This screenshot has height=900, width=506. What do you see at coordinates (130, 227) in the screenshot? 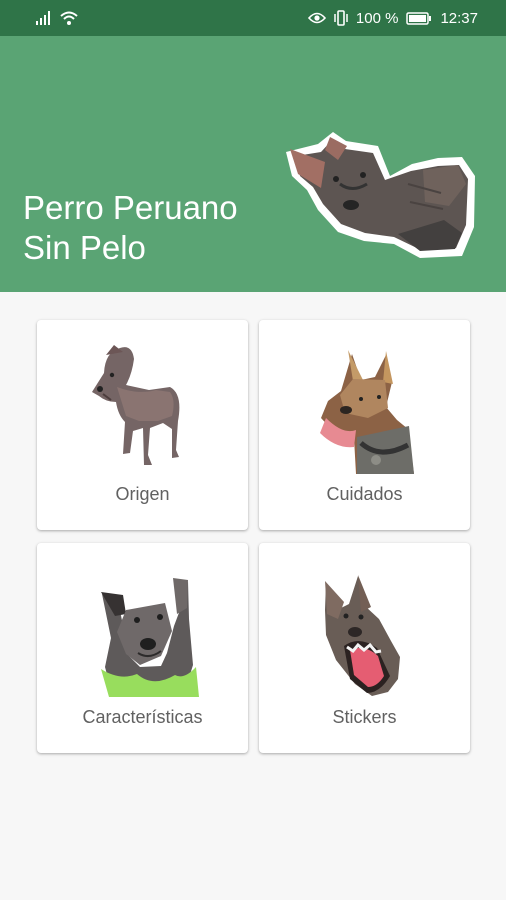
I see `app-title: Perro Peruano Sin Pelo` at bounding box center [130, 227].